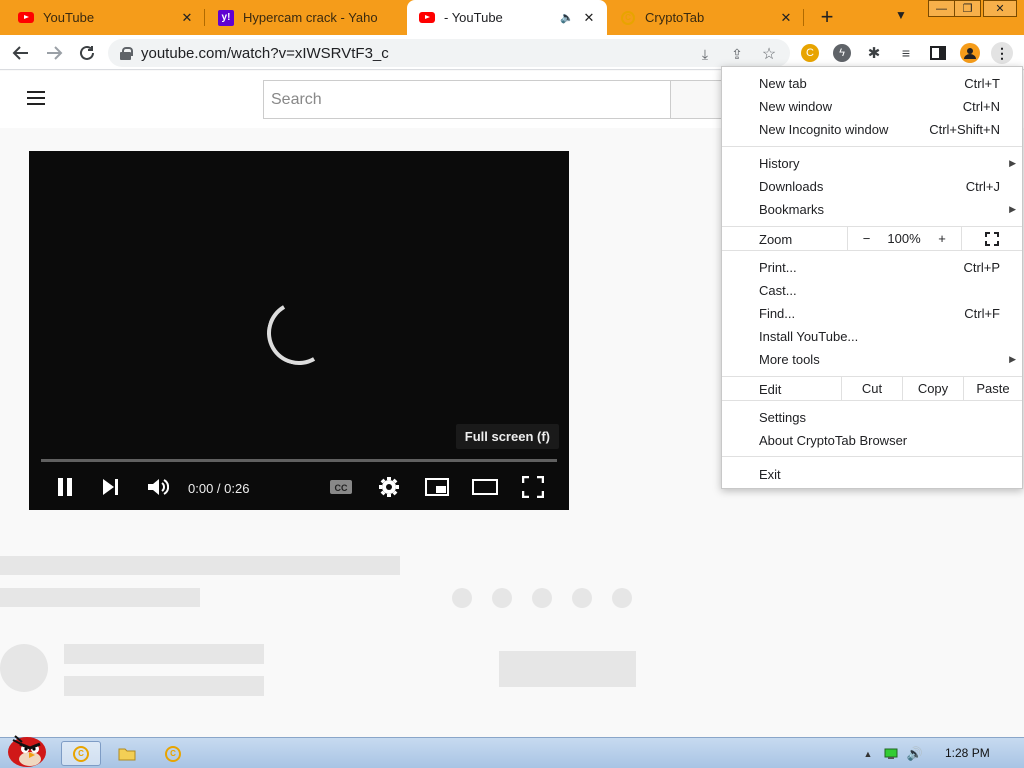  I want to click on settings-button, so click(389, 487).